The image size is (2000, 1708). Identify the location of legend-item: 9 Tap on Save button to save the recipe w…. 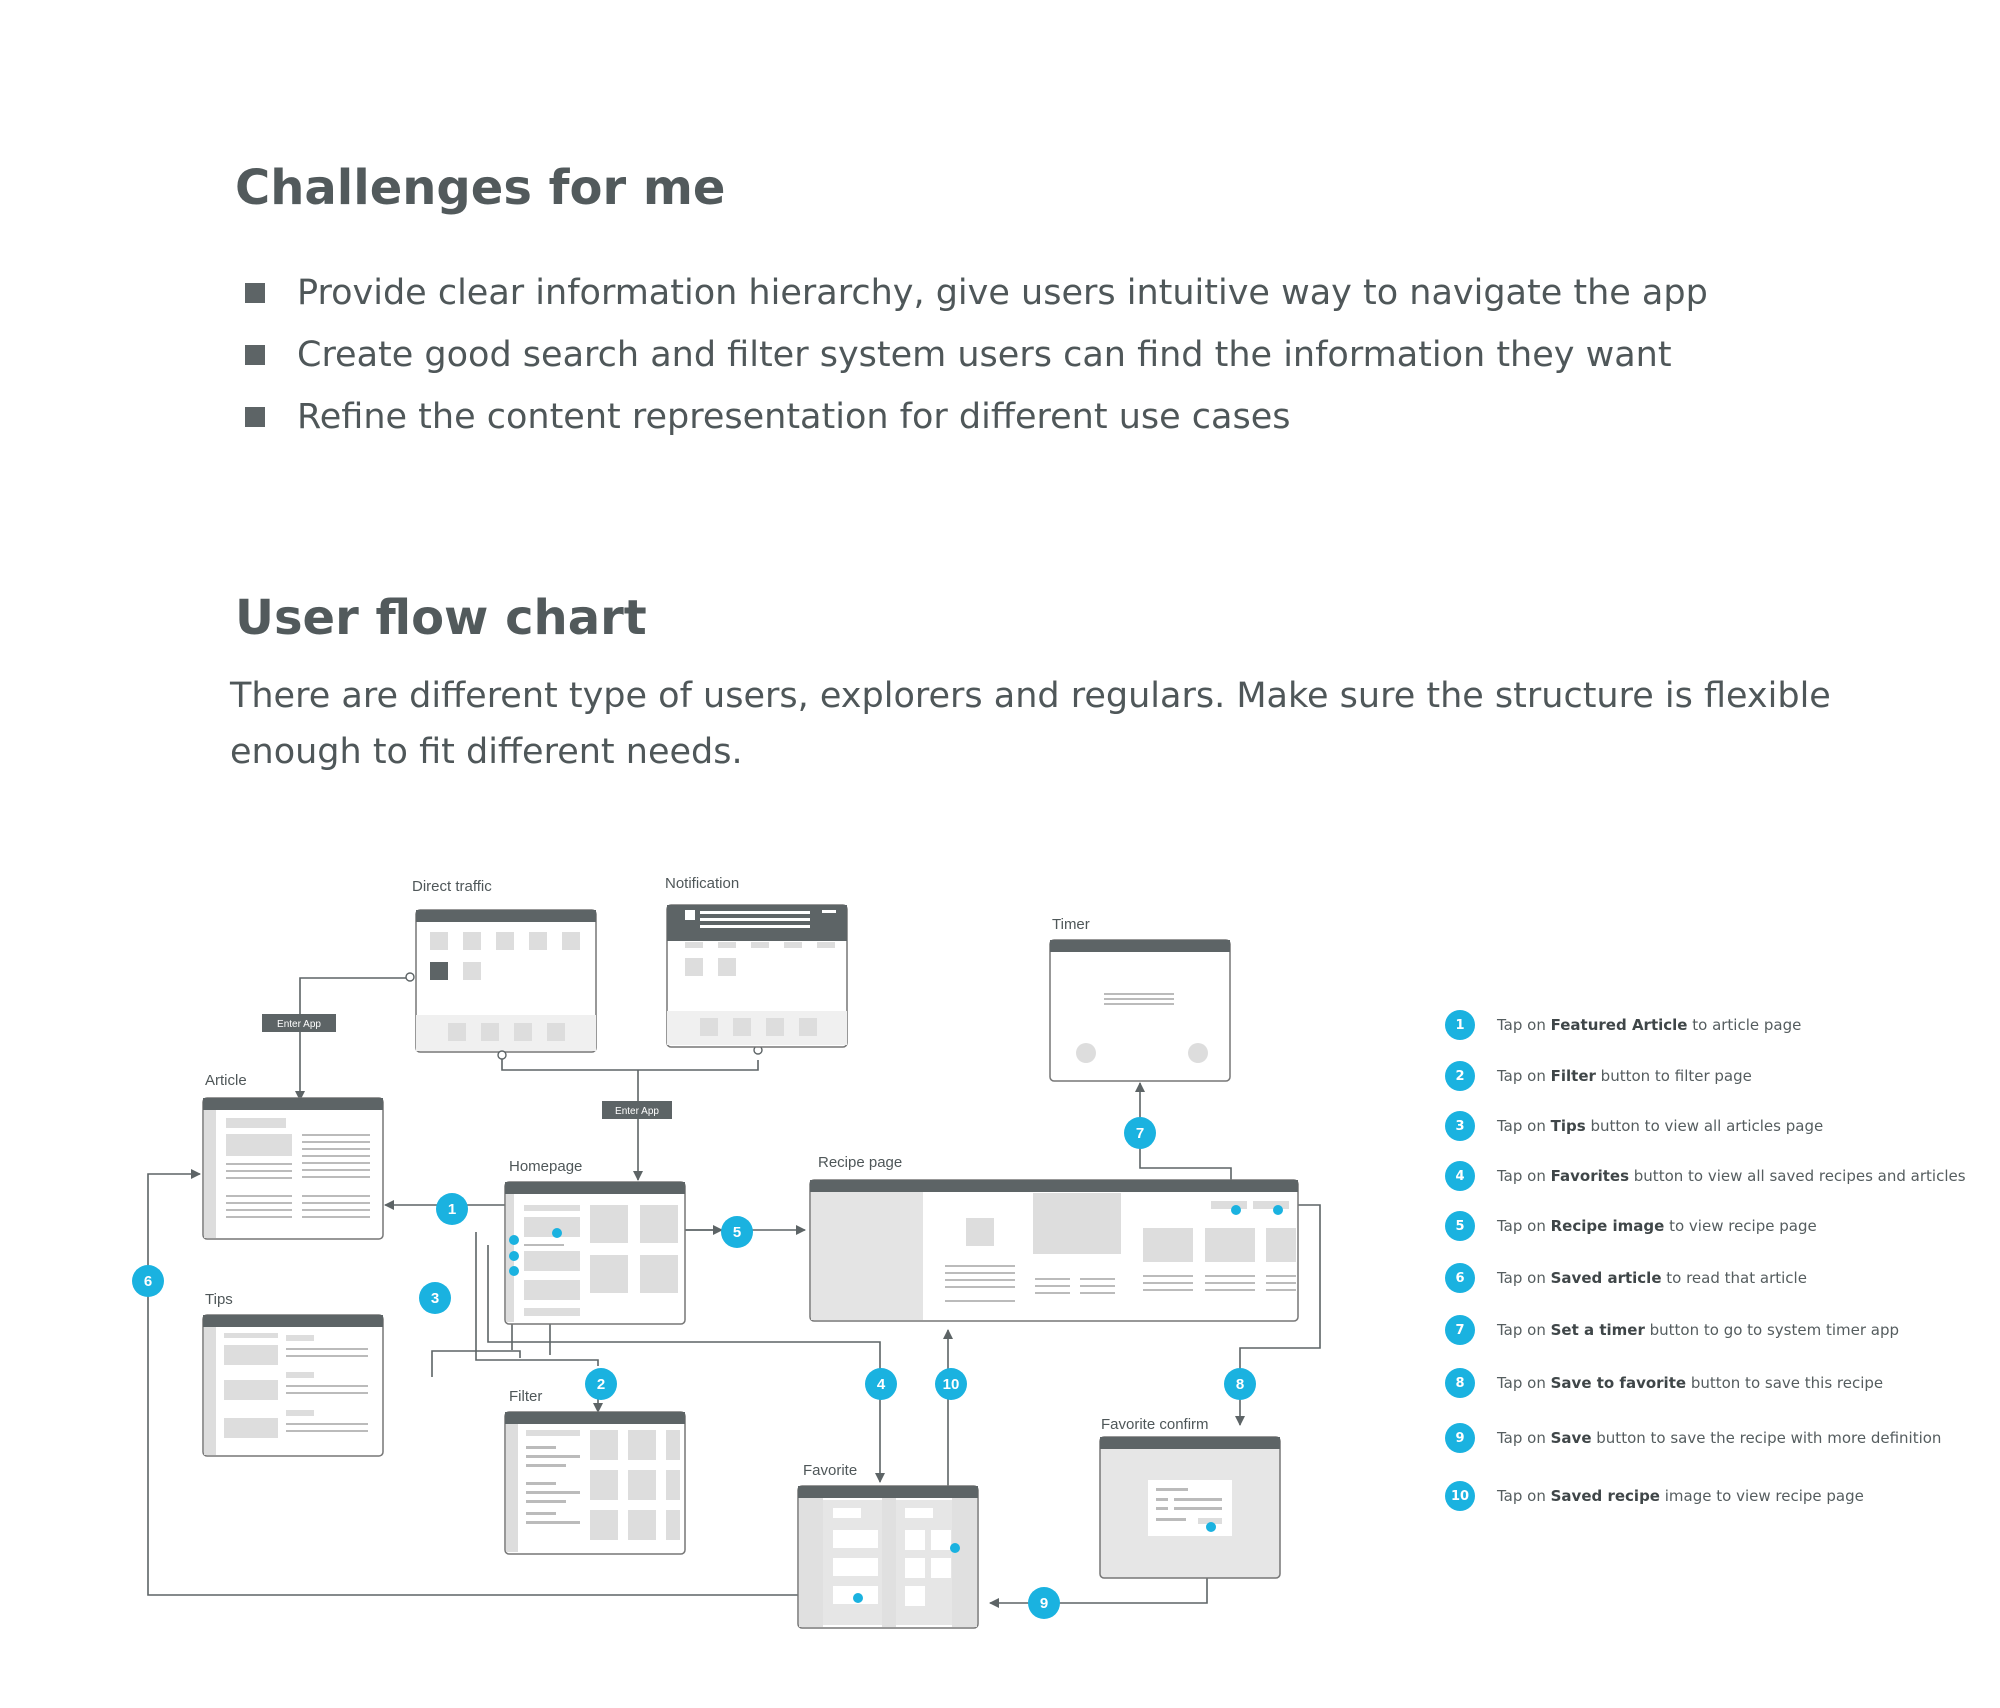
(1693, 1438).